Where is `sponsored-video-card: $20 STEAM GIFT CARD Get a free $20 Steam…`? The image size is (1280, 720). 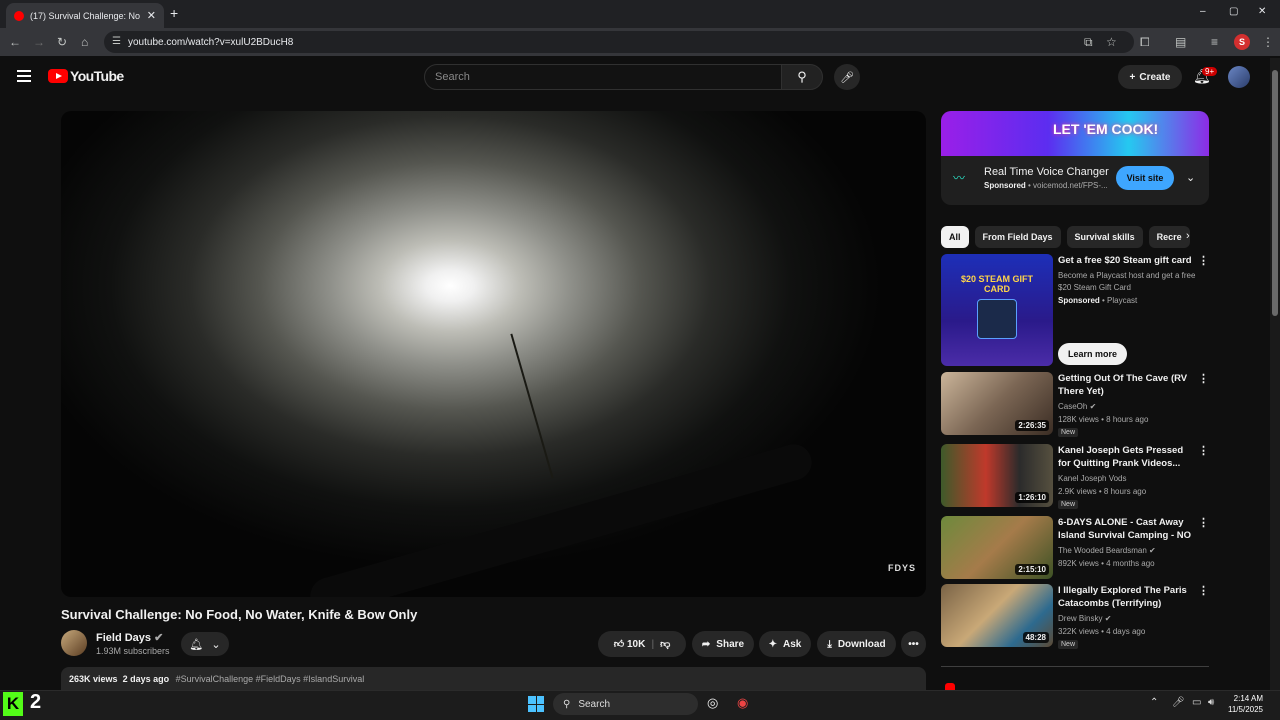 sponsored-video-card: $20 STEAM GIFT CARD Get a free $20 Steam… is located at coordinates (1075, 310).